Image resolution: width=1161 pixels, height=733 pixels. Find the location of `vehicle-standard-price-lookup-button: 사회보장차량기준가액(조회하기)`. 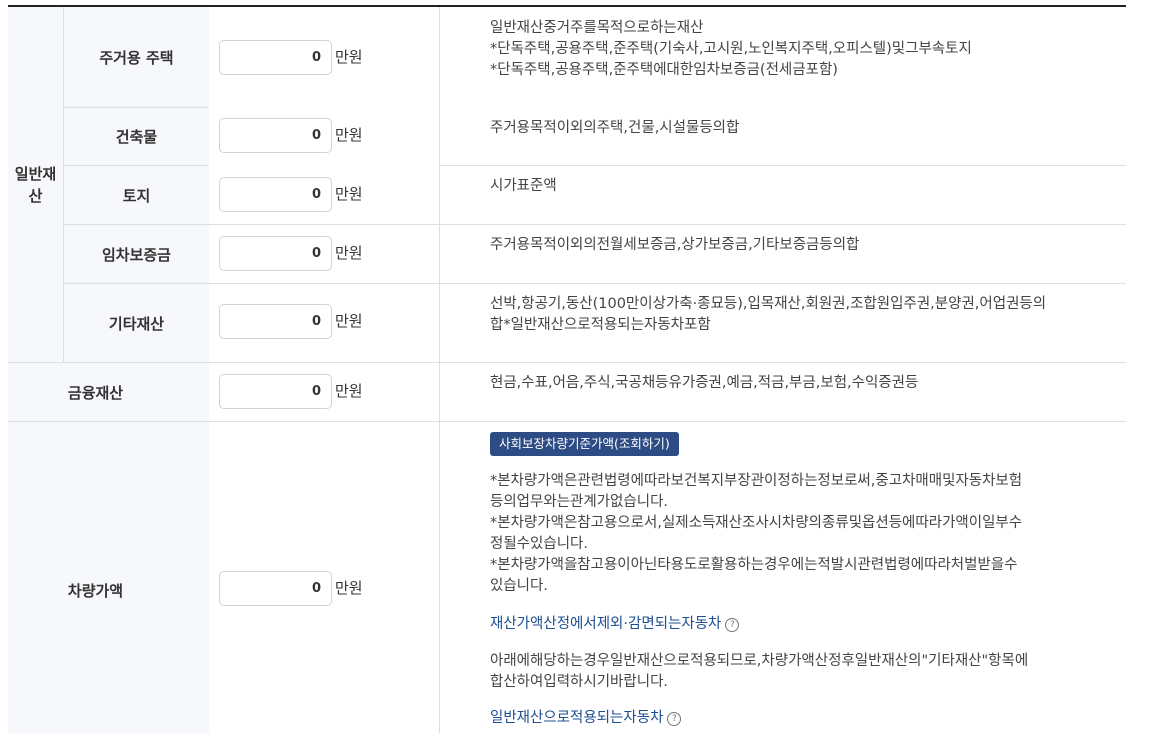

vehicle-standard-price-lookup-button: 사회보장차량기준가액(조회하기) is located at coordinates (584, 444).